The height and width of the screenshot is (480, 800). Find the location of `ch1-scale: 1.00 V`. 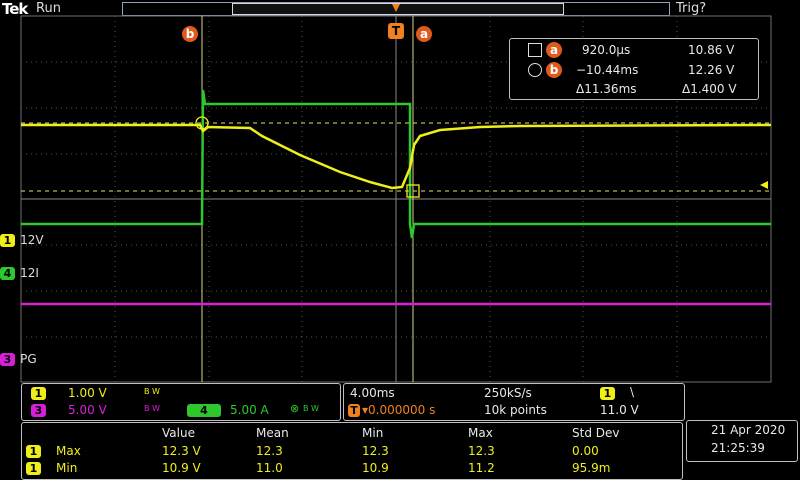

ch1-scale: 1.00 V is located at coordinates (87, 393).